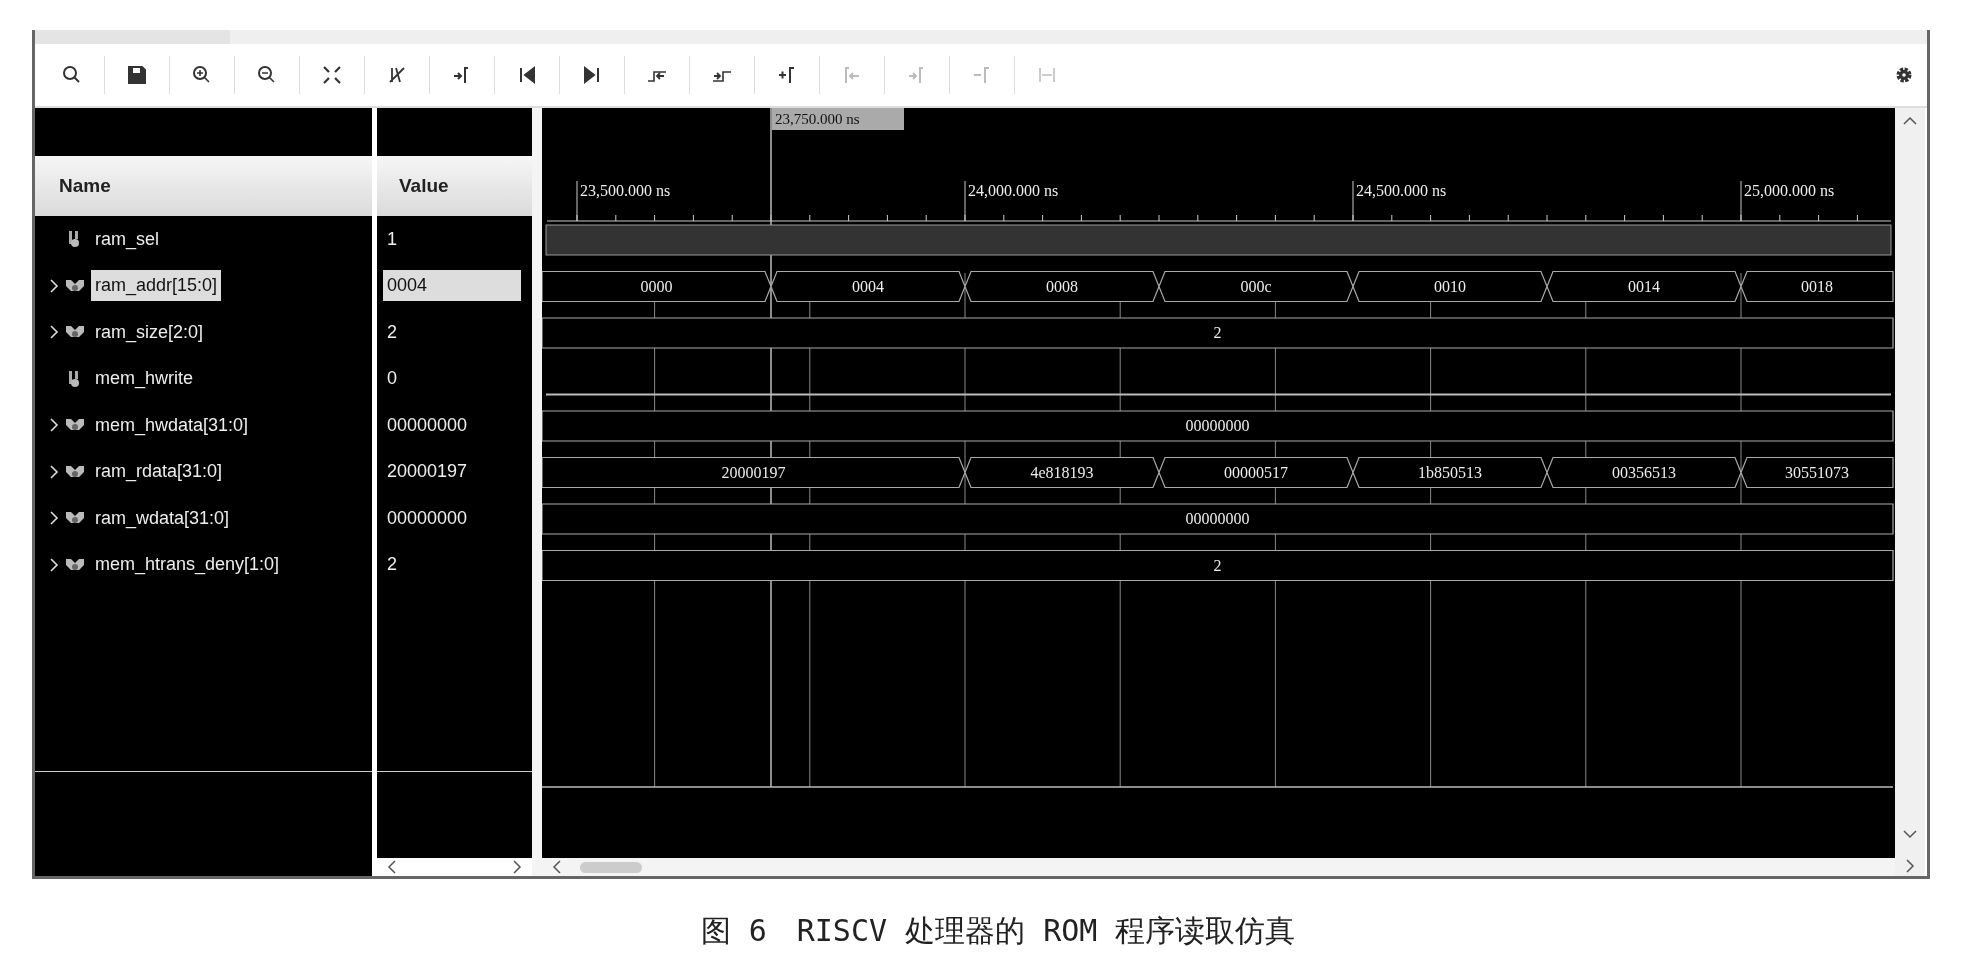  What do you see at coordinates (187, 565) in the screenshot?
I see `signal-name: mem_htrans_deny[1:0]` at bounding box center [187, 565].